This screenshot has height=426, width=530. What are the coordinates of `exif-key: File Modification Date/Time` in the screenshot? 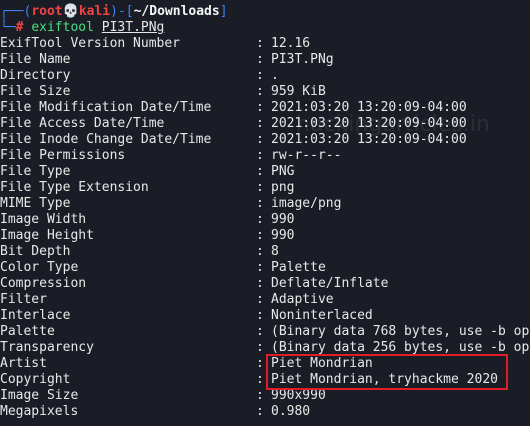 It's located at (106, 107).